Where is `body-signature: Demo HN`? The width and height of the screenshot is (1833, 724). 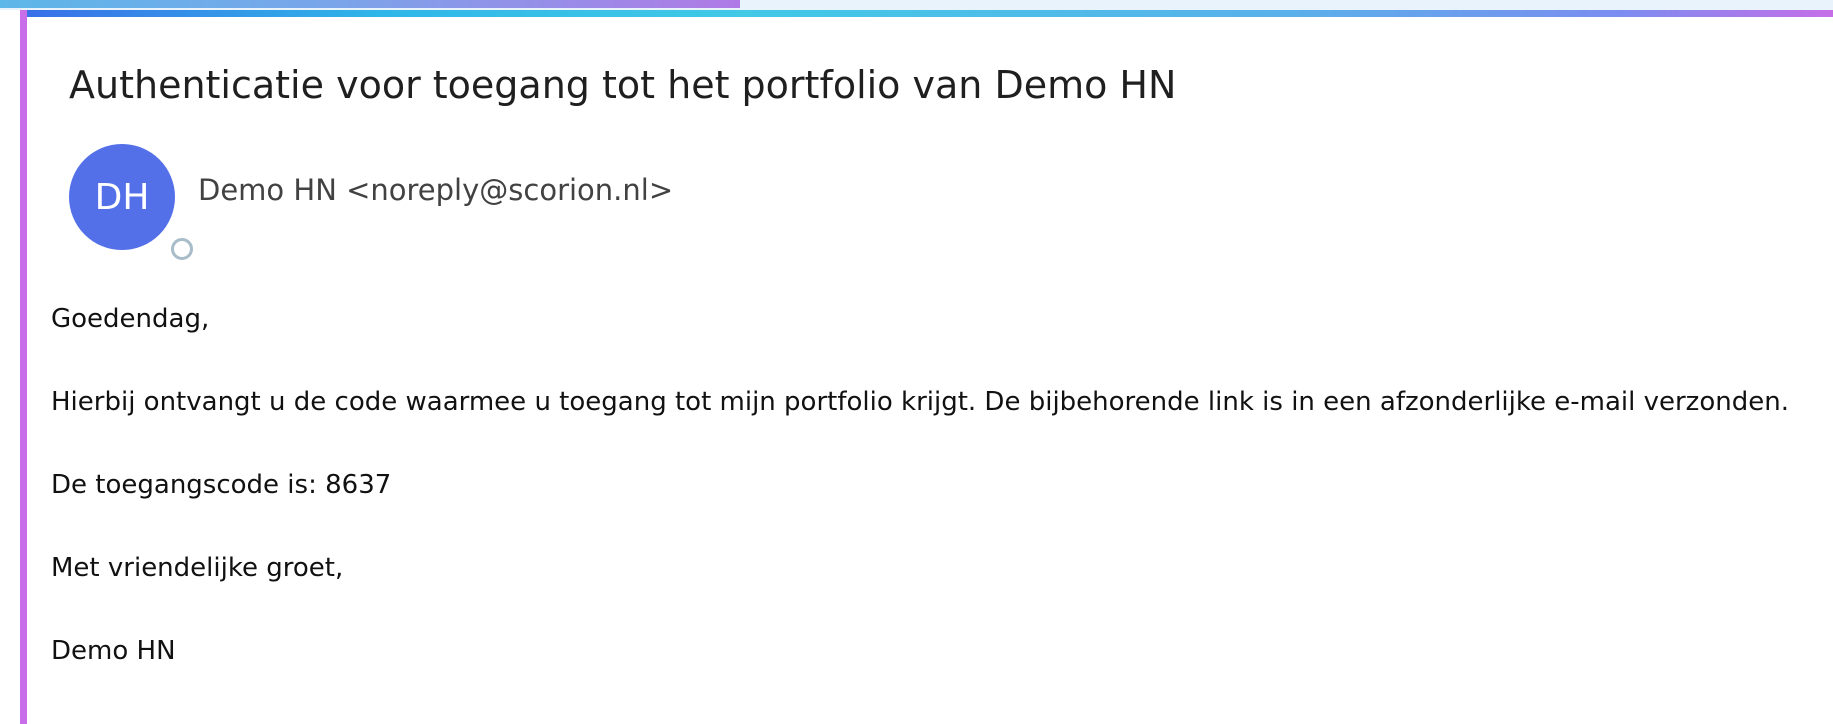 body-signature: Demo HN is located at coordinates (113, 651).